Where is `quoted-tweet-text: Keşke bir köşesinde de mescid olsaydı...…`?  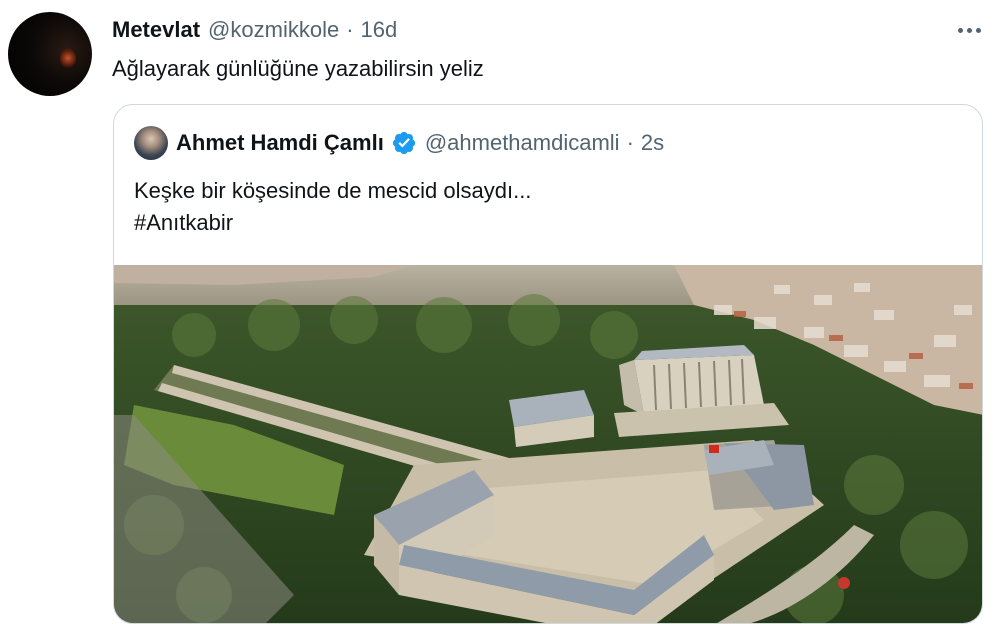 quoted-tweet-text: Keşke bir köşesinde de mescid olsaydı...… is located at coordinates (332, 207).